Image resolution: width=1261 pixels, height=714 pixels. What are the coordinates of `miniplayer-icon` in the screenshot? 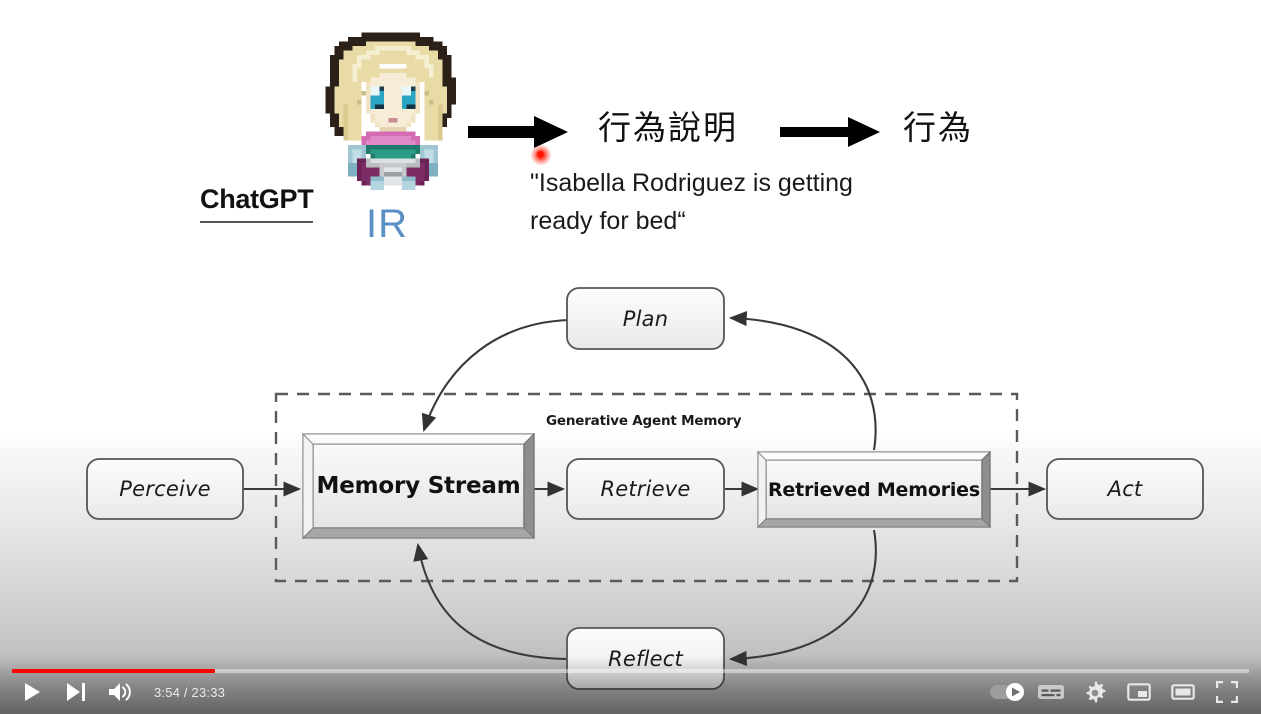 It's located at (1139, 692).